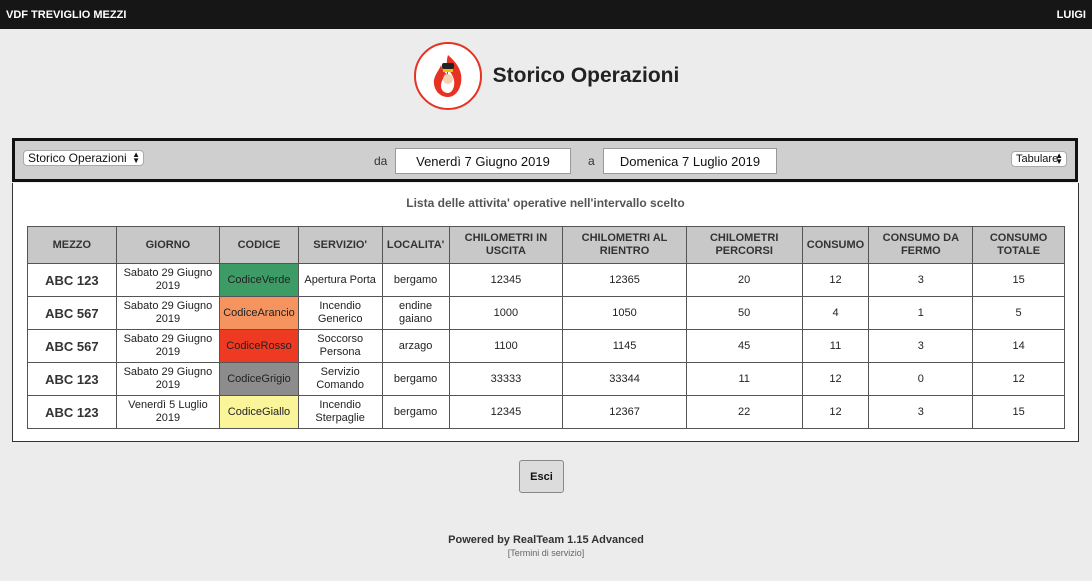 The image size is (1092, 581). Describe the element at coordinates (1018, 346) in the screenshot. I see `cell-consumo-totale: 14` at that location.